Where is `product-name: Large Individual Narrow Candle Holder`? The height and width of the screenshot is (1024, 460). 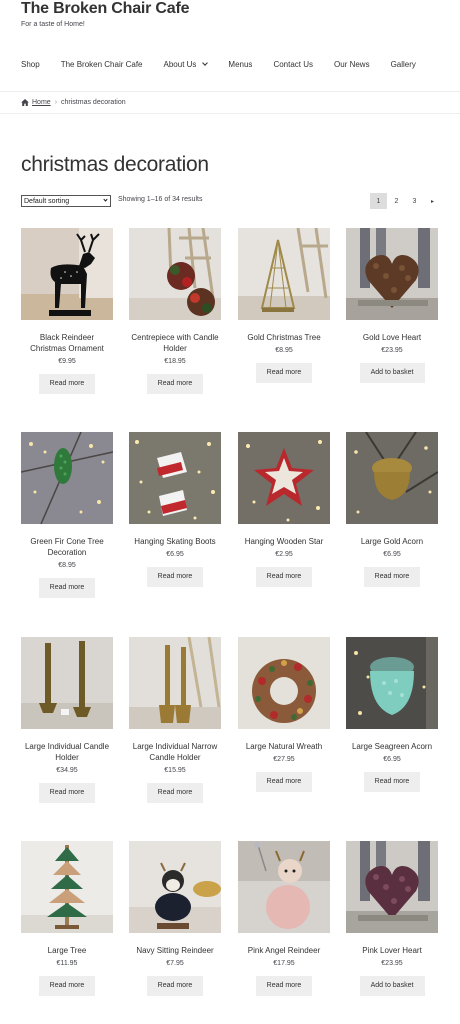
product-name: Large Individual Narrow Candle Holder is located at coordinates (175, 752).